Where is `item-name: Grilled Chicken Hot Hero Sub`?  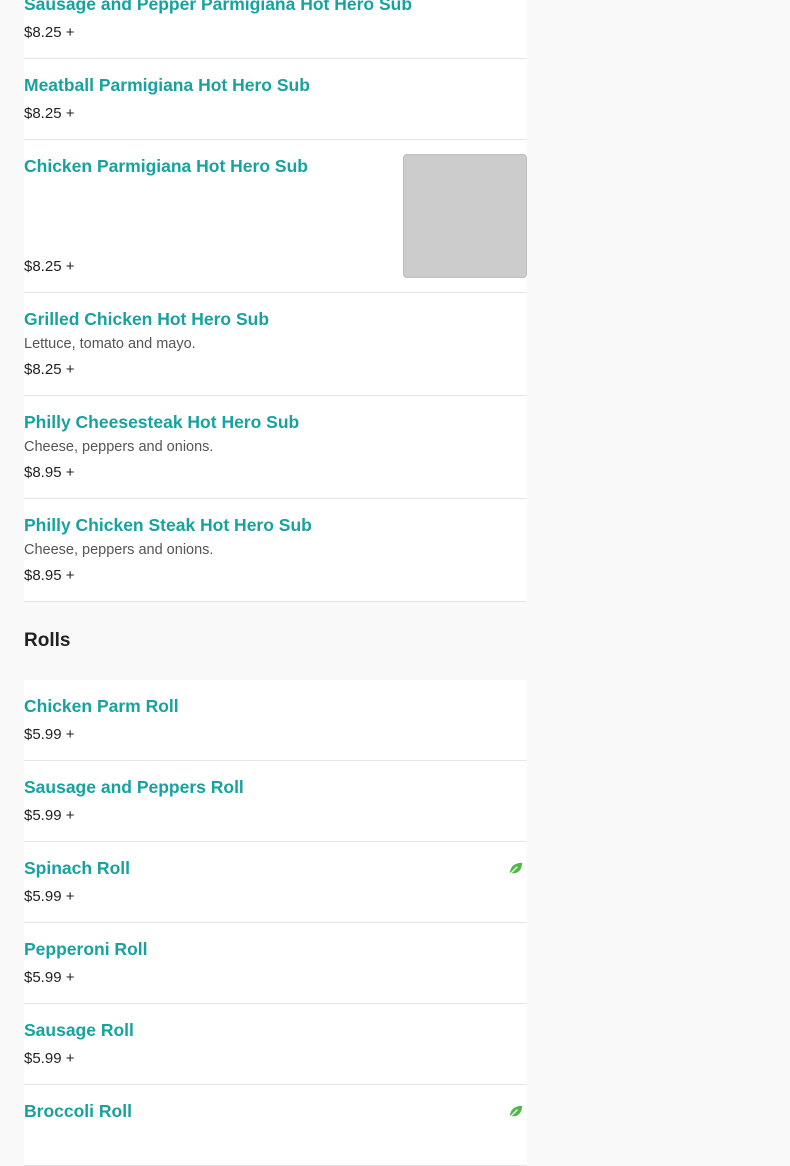 item-name: Grilled Chicken Hot Hero Sub is located at coordinates (147, 319).